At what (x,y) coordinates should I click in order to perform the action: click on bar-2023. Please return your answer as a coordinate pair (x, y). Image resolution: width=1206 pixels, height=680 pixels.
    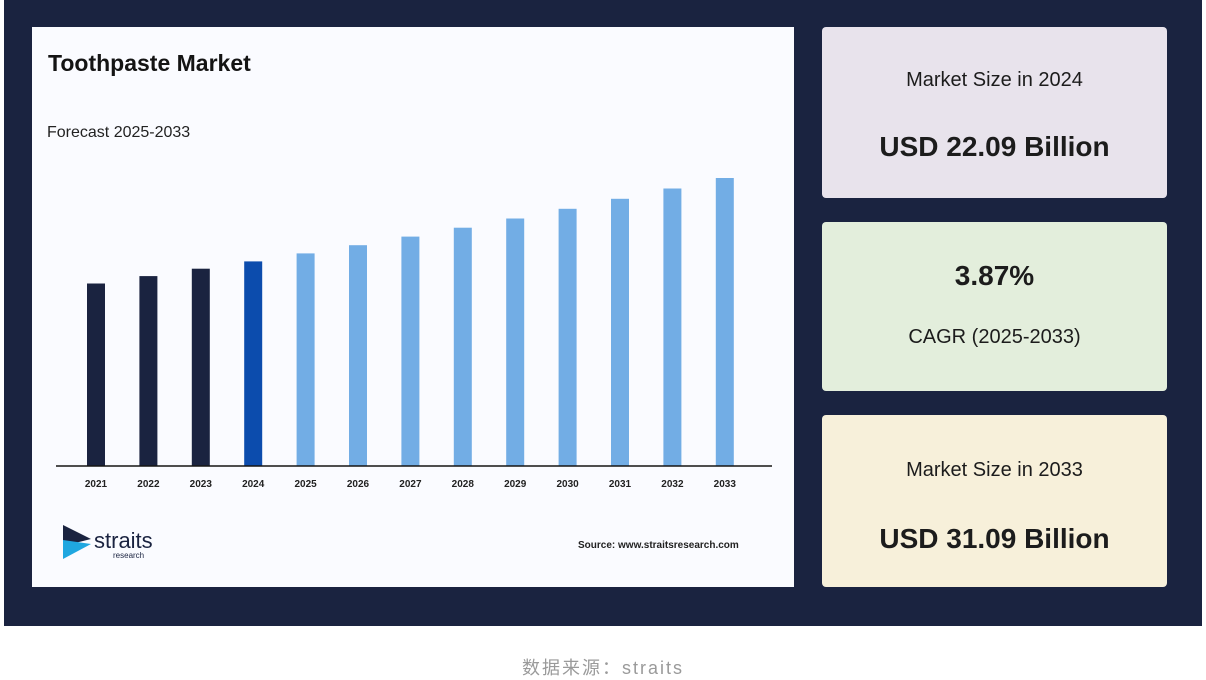
    Looking at the image, I should click on (200, 367).